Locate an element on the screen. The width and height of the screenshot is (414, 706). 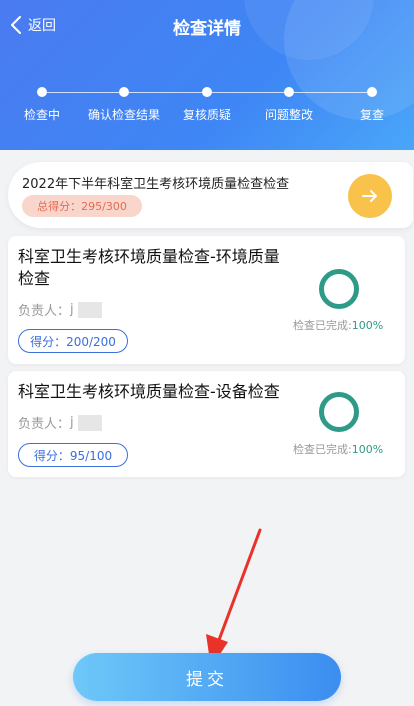
step-item: 检查中 is located at coordinates (42, 105).